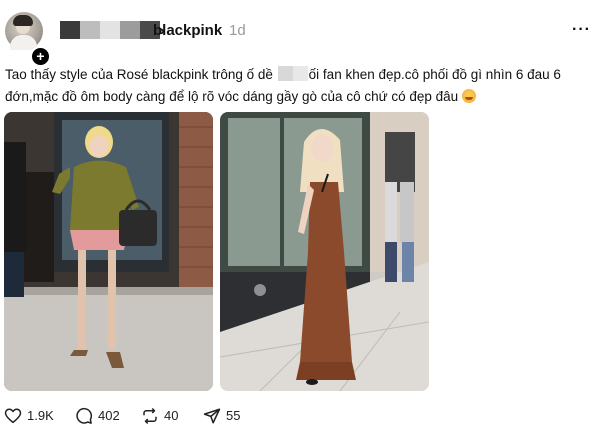 The image size is (616, 435). What do you see at coordinates (13, 416) in the screenshot?
I see `heart-icon` at bounding box center [13, 416].